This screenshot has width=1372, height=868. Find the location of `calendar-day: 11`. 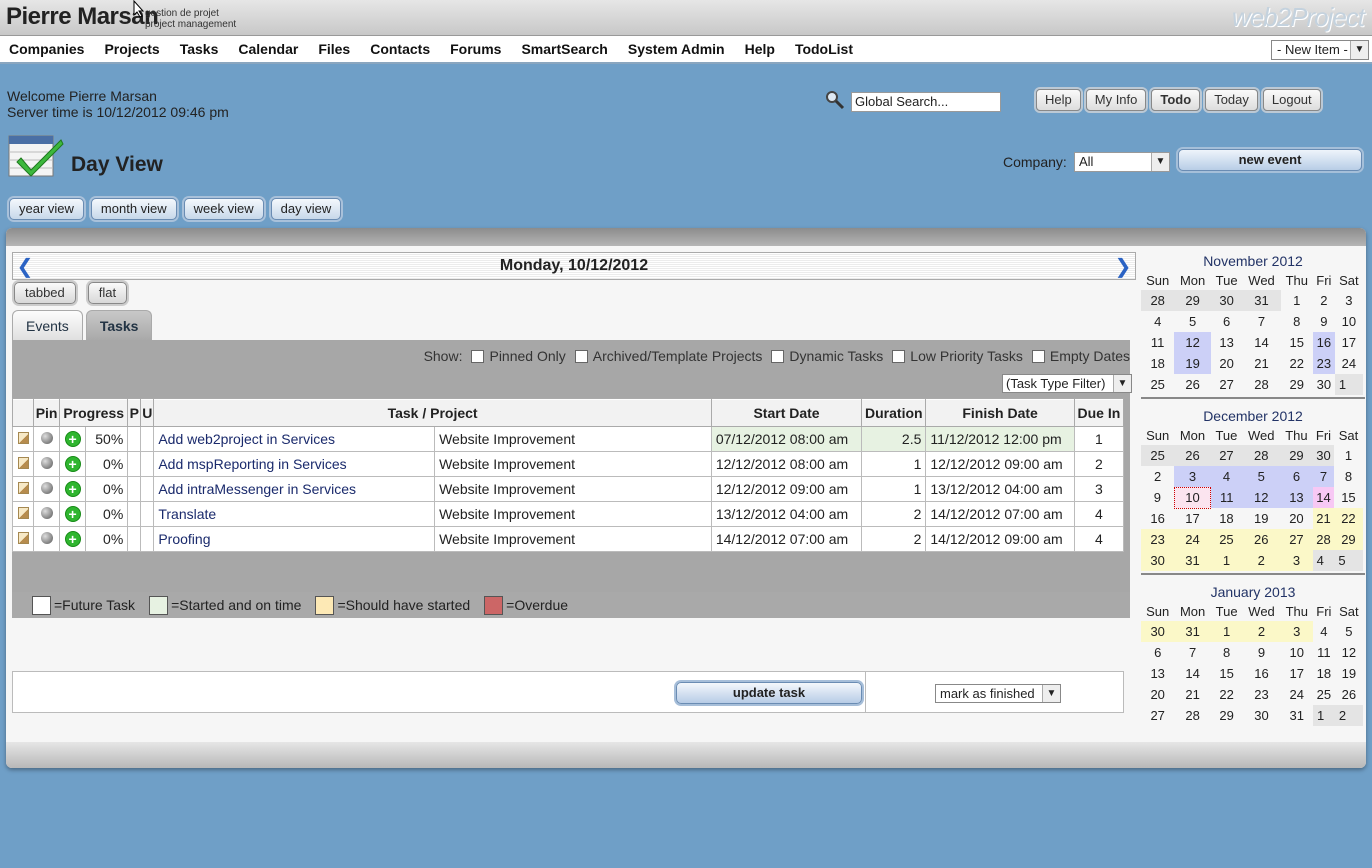

calendar-day: 11 is located at coordinates (1157, 342).